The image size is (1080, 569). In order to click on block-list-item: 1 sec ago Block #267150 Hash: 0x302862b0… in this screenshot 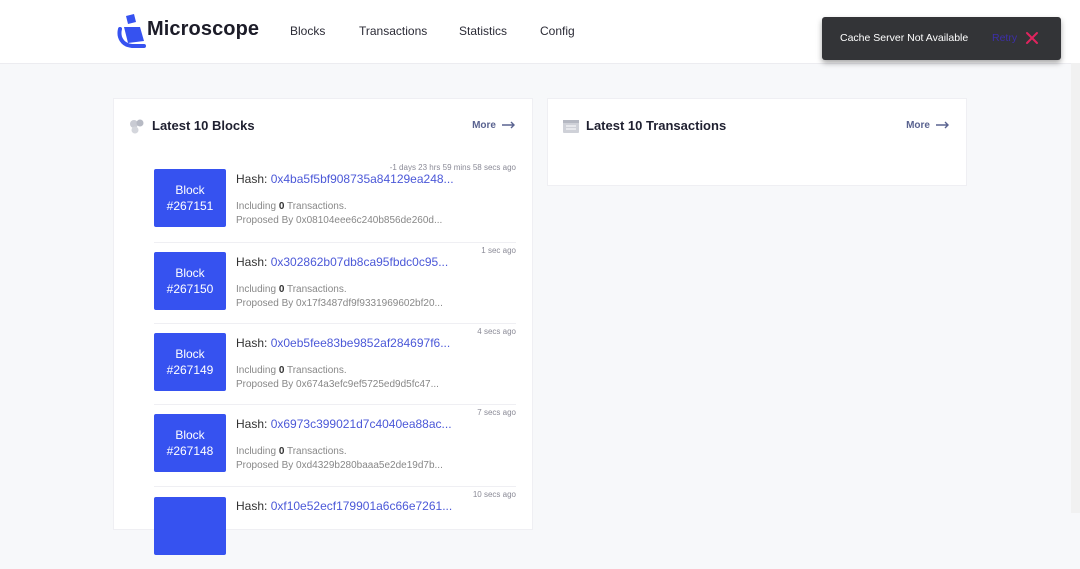, I will do `click(335, 283)`.